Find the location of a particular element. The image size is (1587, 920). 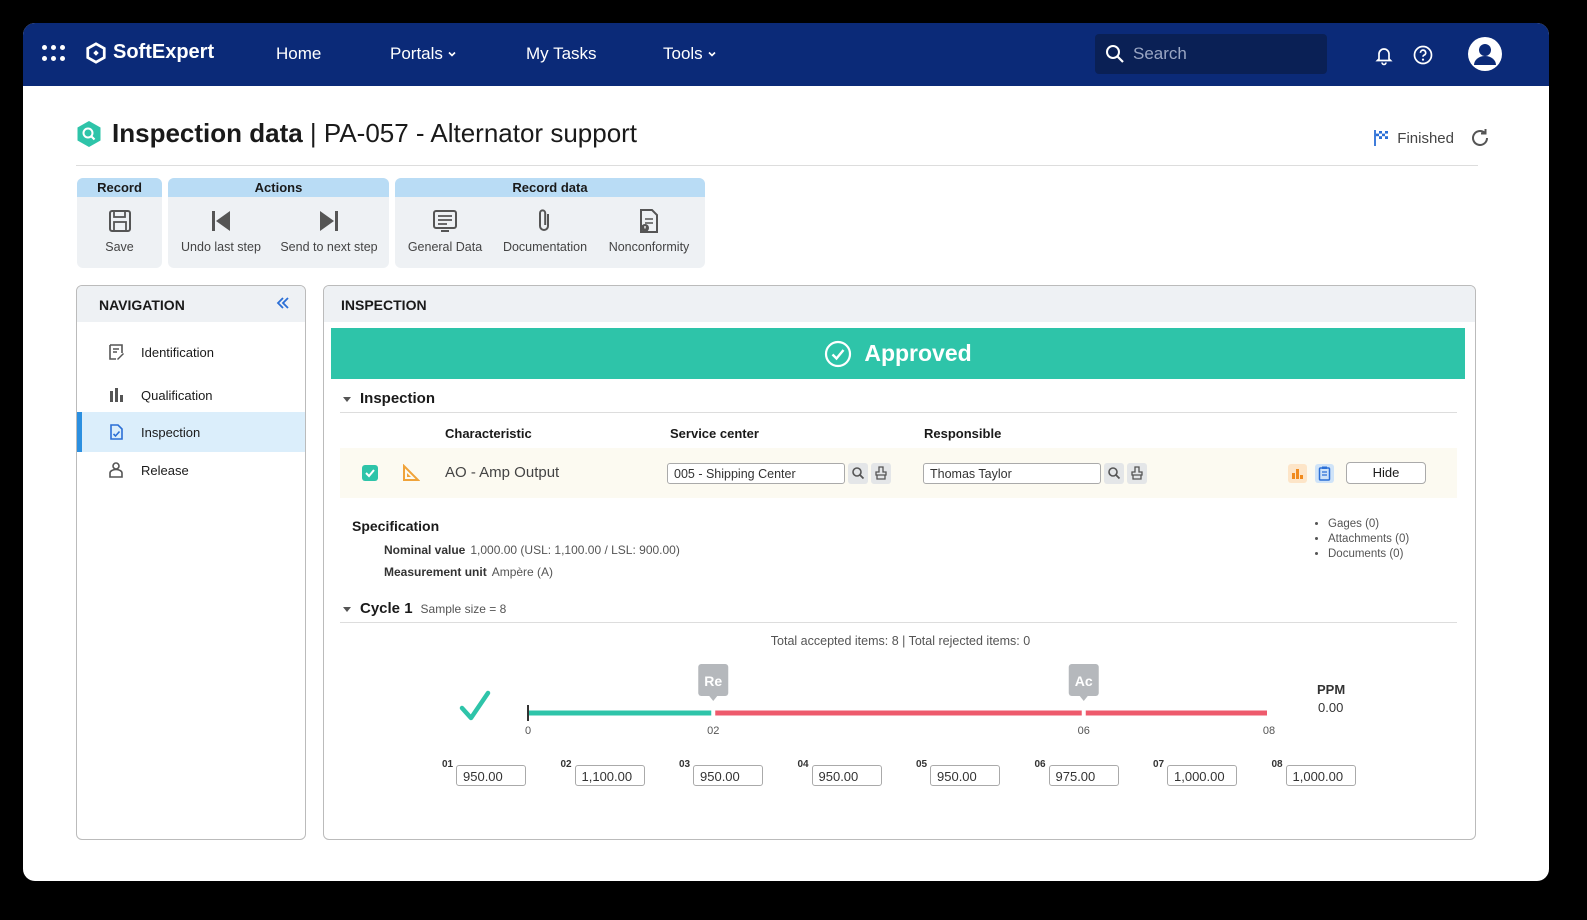

service-center-clear-button is located at coordinates (881, 473).